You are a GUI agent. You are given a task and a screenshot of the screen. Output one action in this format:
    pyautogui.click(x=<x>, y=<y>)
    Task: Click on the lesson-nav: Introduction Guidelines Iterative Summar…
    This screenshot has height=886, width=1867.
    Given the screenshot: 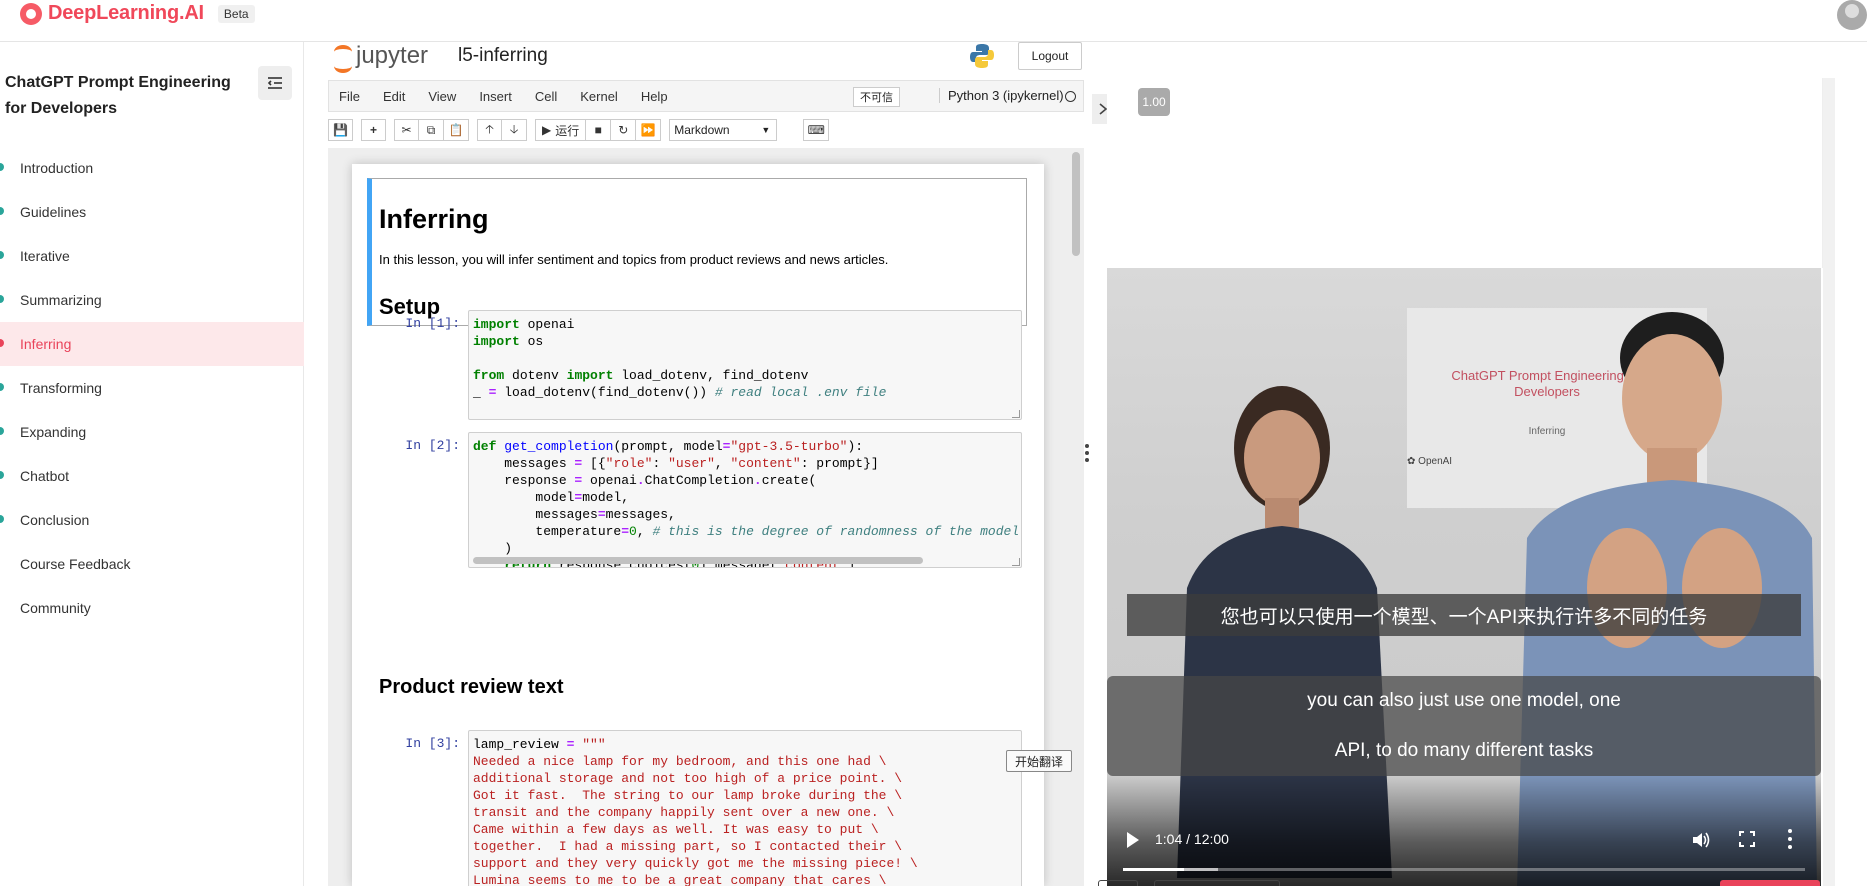 What is the action you would take?
    pyautogui.click(x=152, y=388)
    